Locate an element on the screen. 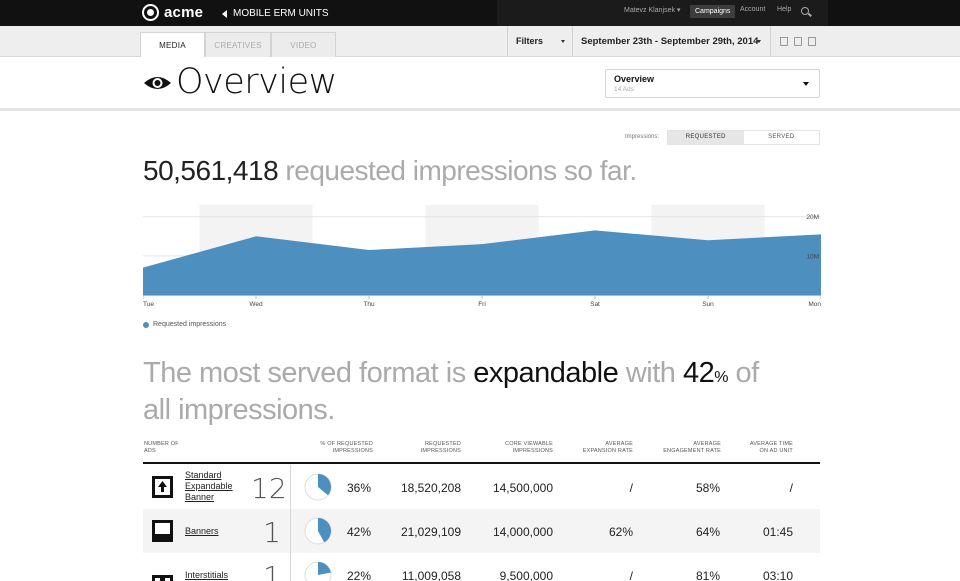 This screenshot has width=960, height=581. tab-media: MEDIA is located at coordinates (172, 45).